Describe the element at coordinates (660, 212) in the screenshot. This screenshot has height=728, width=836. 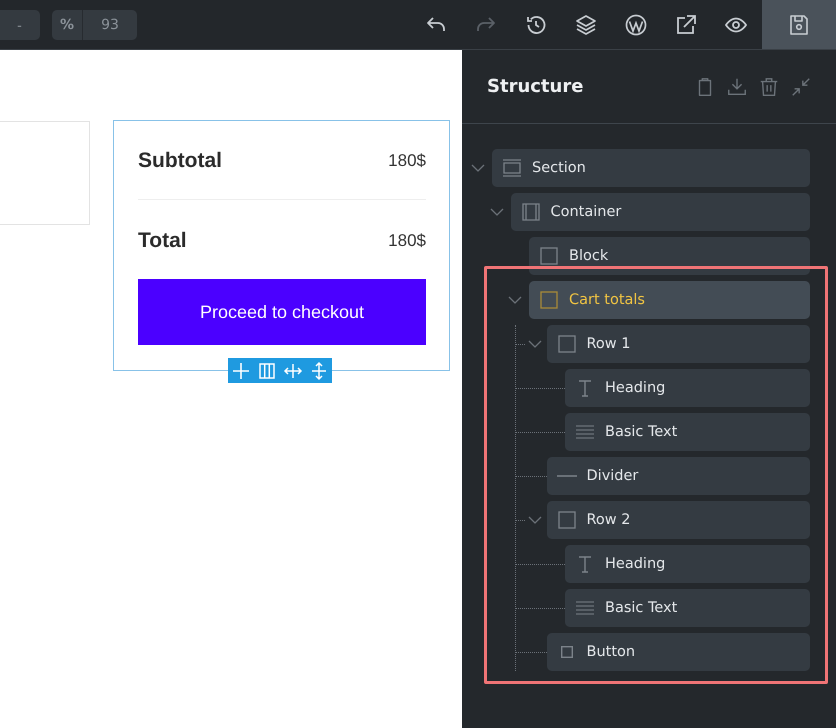
I see `tree-item: Container` at that location.